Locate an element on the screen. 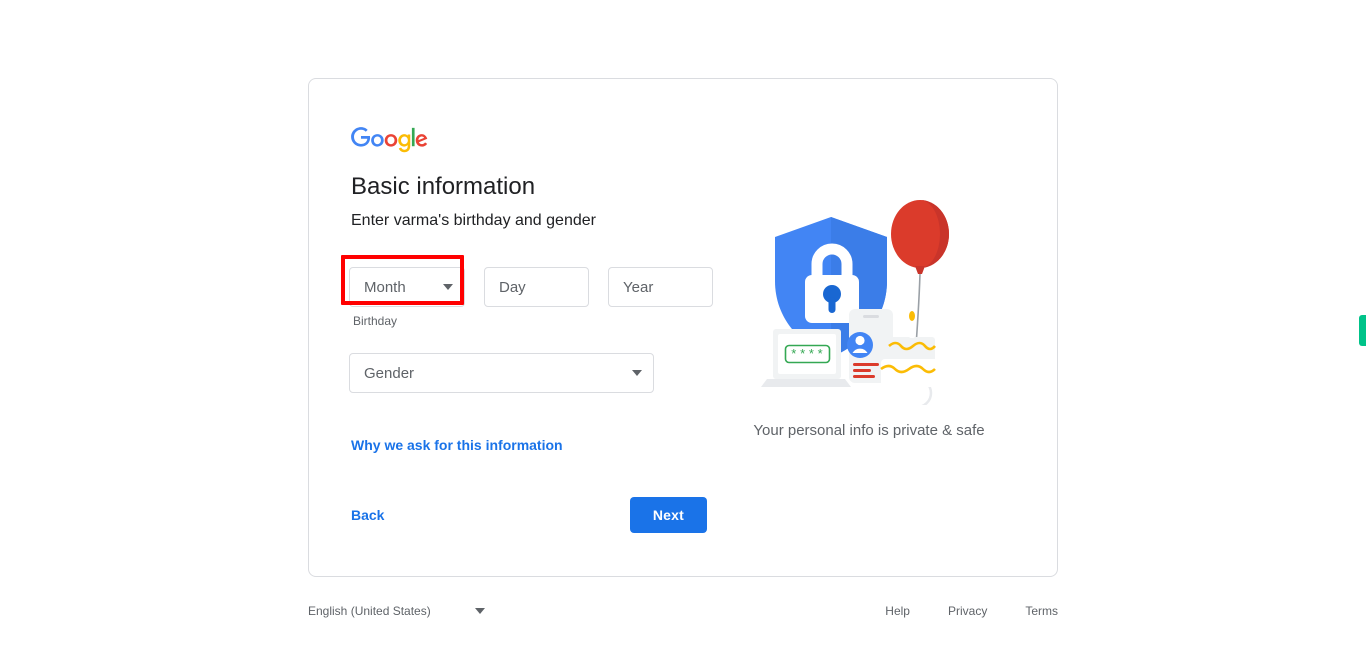 This screenshot has height=657, width=1366. gender-placeholder: Gender is located at coordinates (389, 373).